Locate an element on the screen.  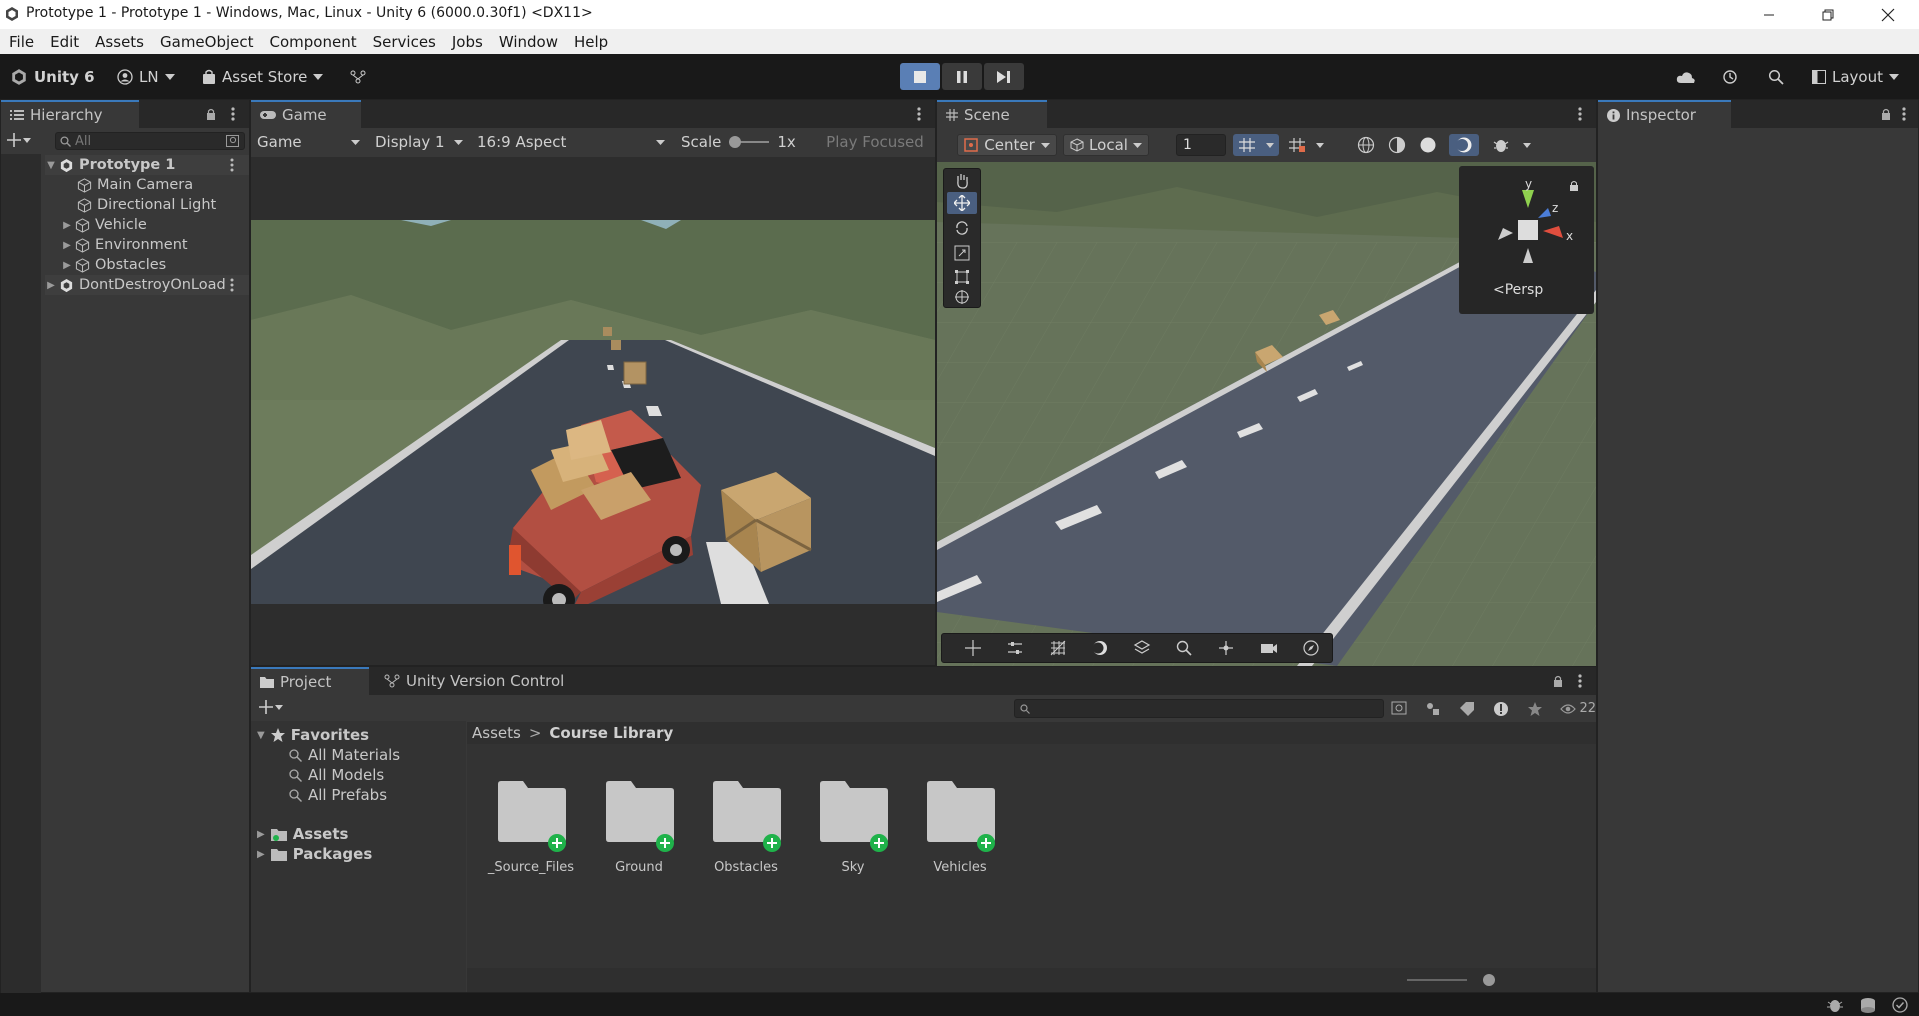
pause-button is located at coordinates (962, 76).